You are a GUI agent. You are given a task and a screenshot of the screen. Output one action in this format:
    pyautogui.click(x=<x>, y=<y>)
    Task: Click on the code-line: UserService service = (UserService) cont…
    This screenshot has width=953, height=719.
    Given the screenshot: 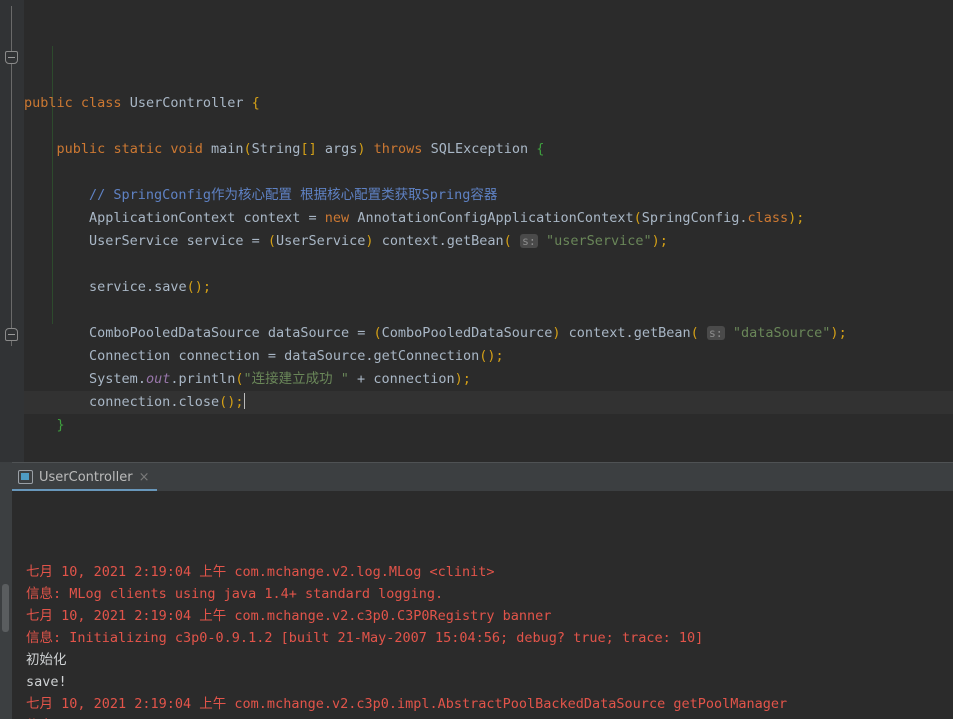 What is the action you would take?
    pyautogui.click(x=488, y=241)
    